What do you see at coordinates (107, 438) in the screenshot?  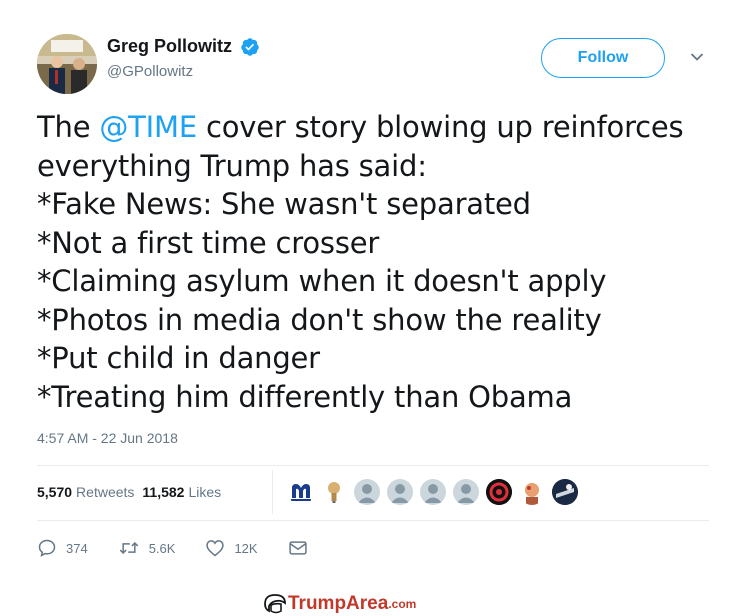 I see `timestamp: 4:57 AM - 22 Jun 2018` at bounding box center [107, 438].